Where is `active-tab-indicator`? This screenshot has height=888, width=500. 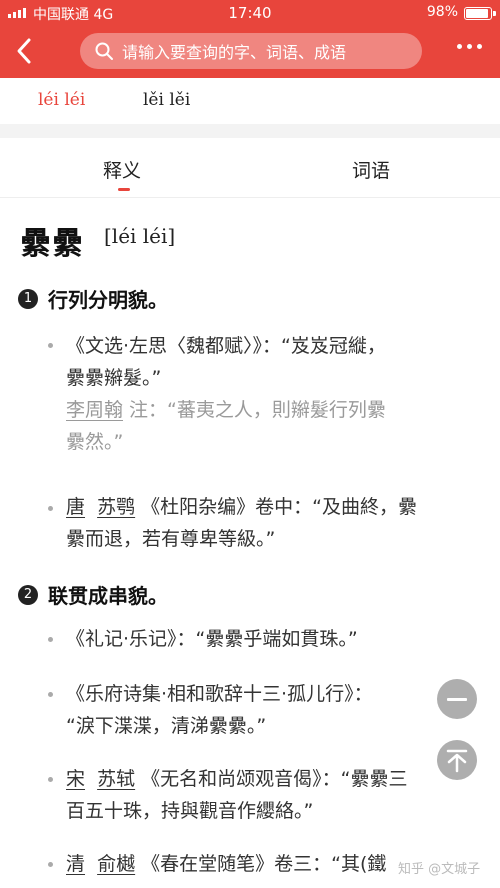 active-tab-indicator is located at coordinates (124, 189).